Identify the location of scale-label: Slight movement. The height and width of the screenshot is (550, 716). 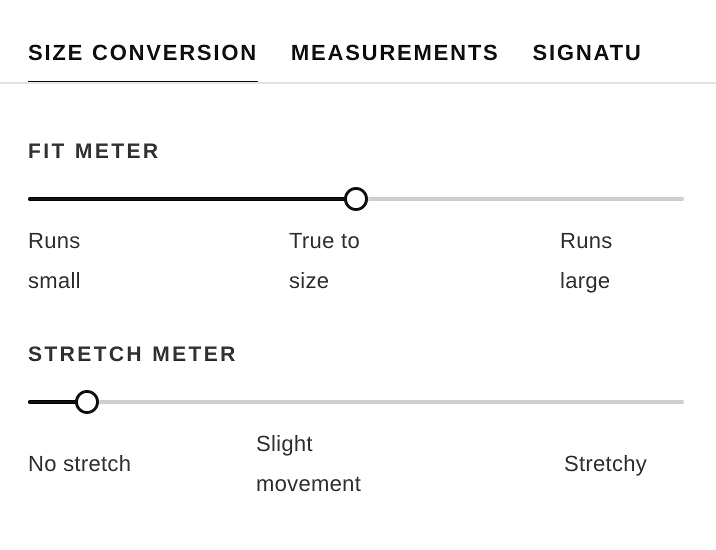
(309, 464).